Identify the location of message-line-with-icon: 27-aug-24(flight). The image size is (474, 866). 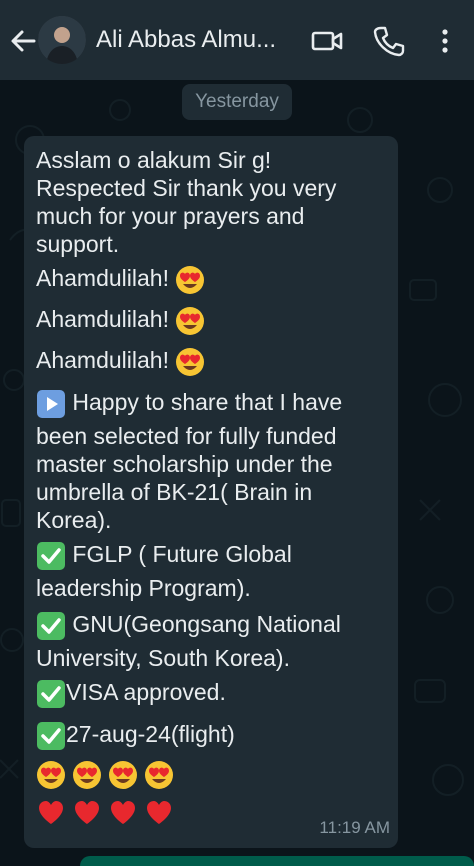
(135, 735).